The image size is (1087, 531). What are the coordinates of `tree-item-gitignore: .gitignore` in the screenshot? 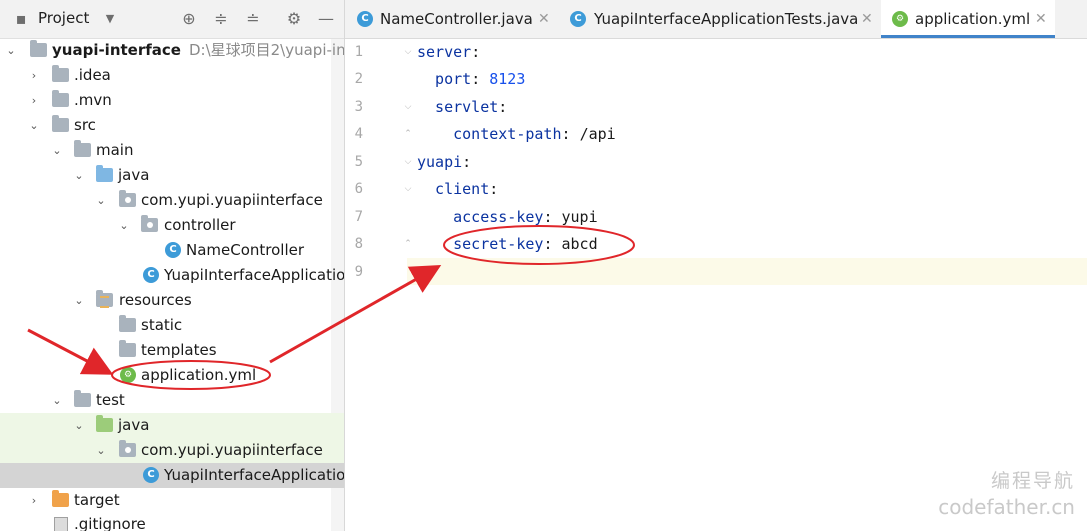 It's located at (172, 521).